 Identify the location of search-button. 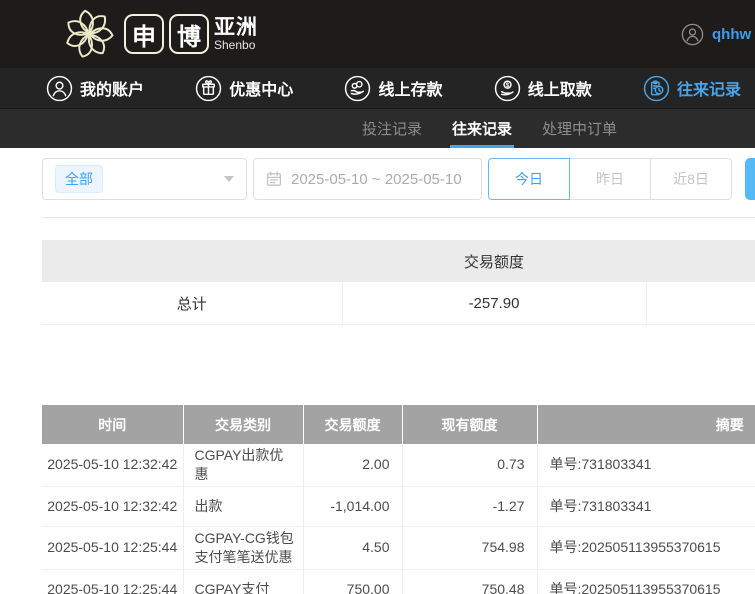
(750, 179).